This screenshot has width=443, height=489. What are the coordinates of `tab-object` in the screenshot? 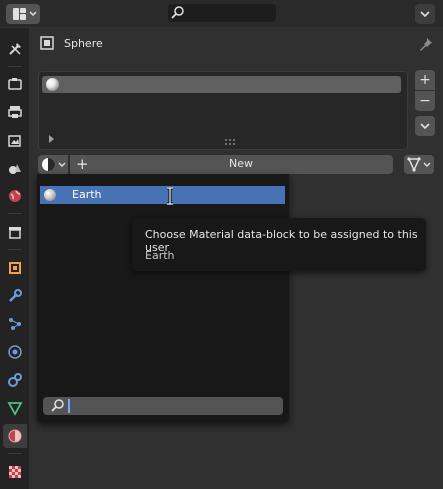 It's located at (15, 268).